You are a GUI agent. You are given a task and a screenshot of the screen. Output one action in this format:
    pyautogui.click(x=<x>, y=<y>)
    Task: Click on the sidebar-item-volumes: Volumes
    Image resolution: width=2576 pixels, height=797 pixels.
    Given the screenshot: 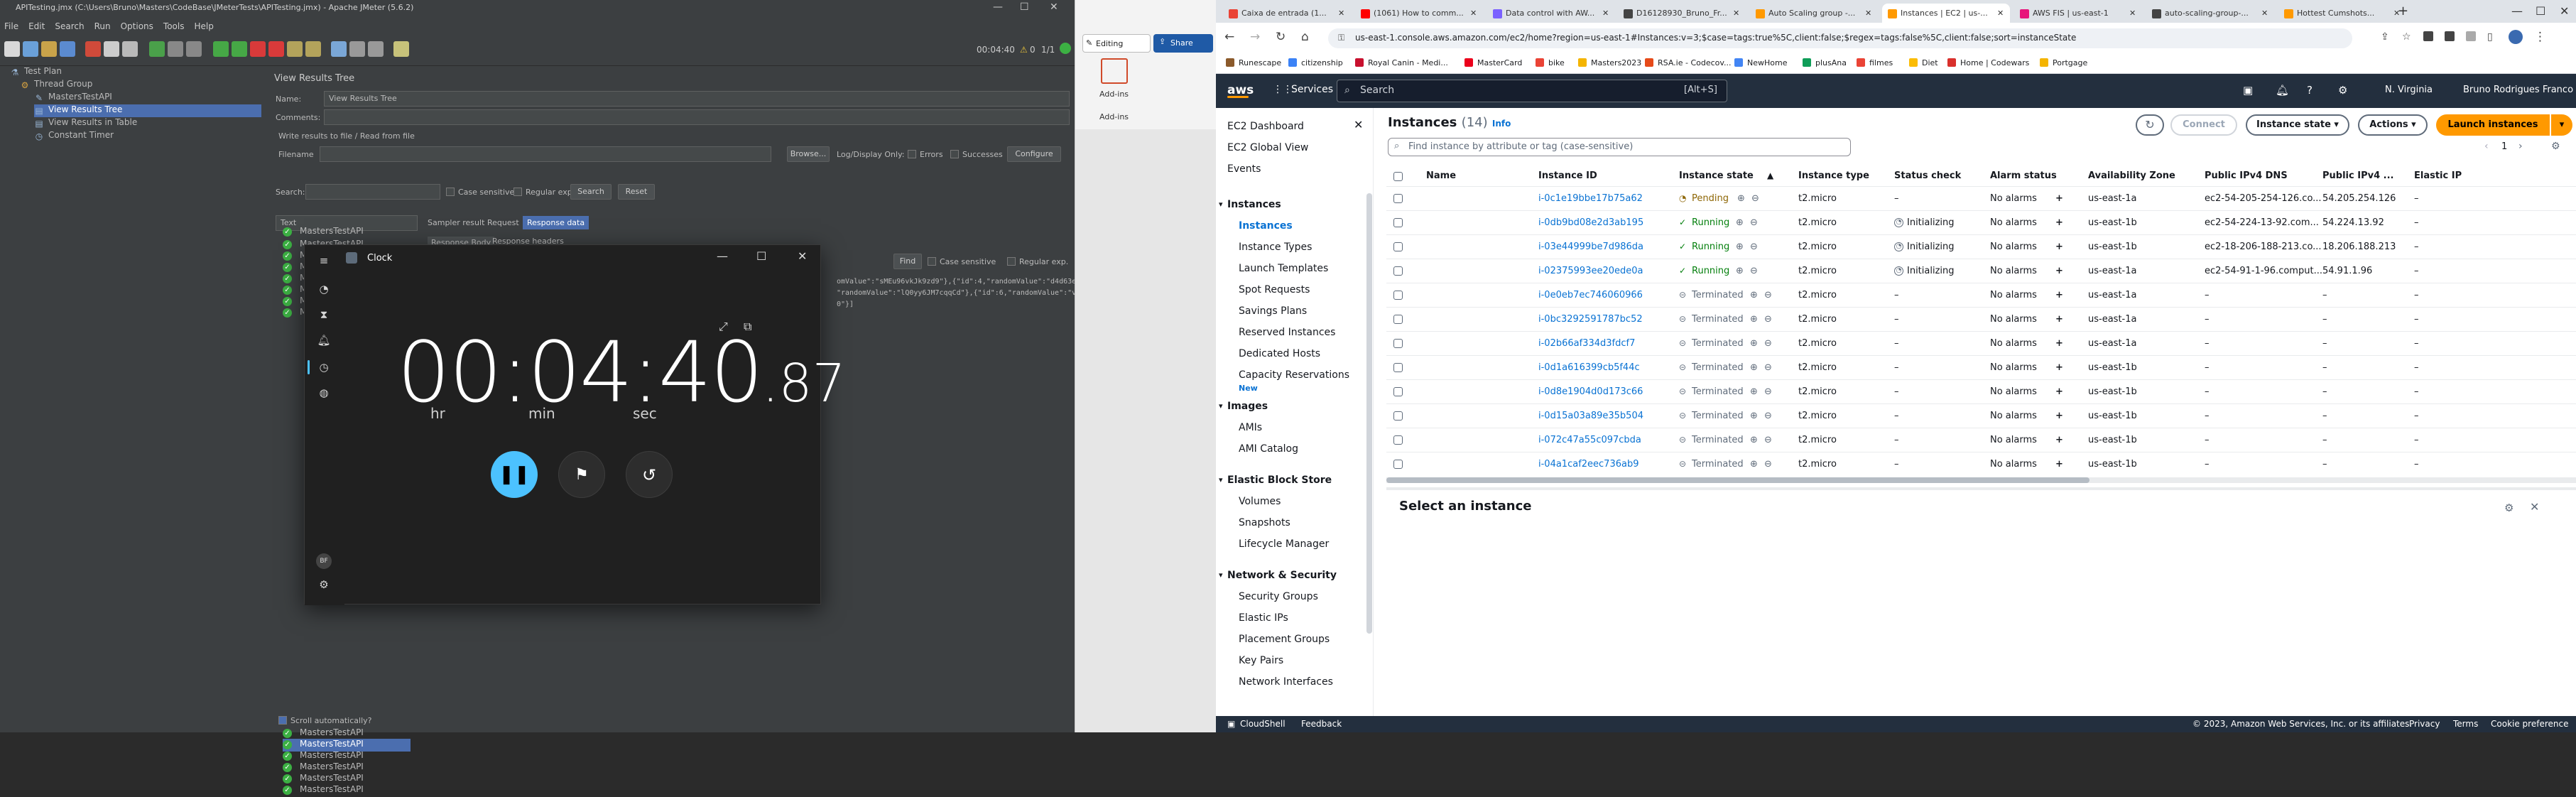 What is the action you would take?
    pyautogui.click(x=1260, y=501)
    